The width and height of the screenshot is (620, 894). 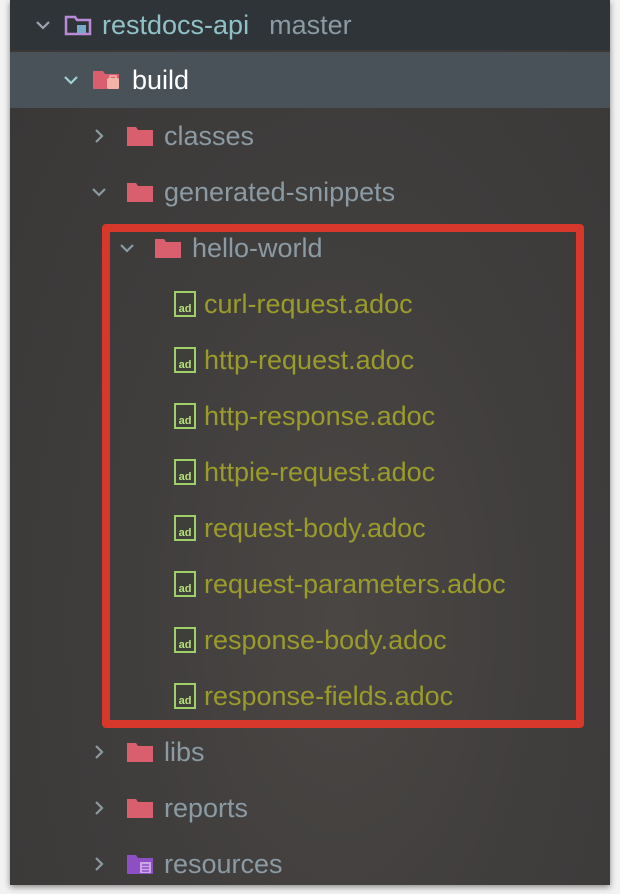 I want to click on tree-row-classes: classes, so click(x=310, y=136).